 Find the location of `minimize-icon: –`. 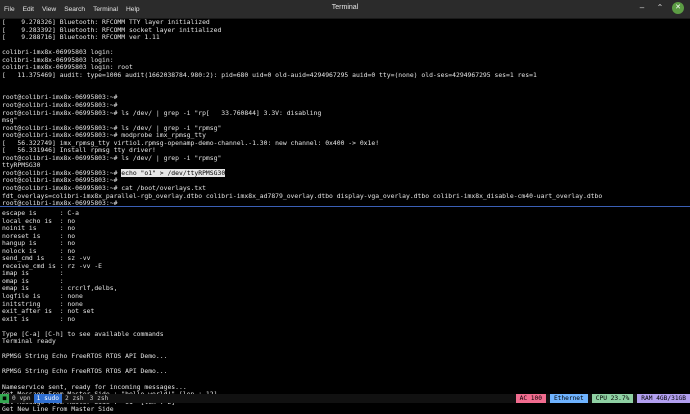

minimize-icon: – is located at coordinates (642, 7).